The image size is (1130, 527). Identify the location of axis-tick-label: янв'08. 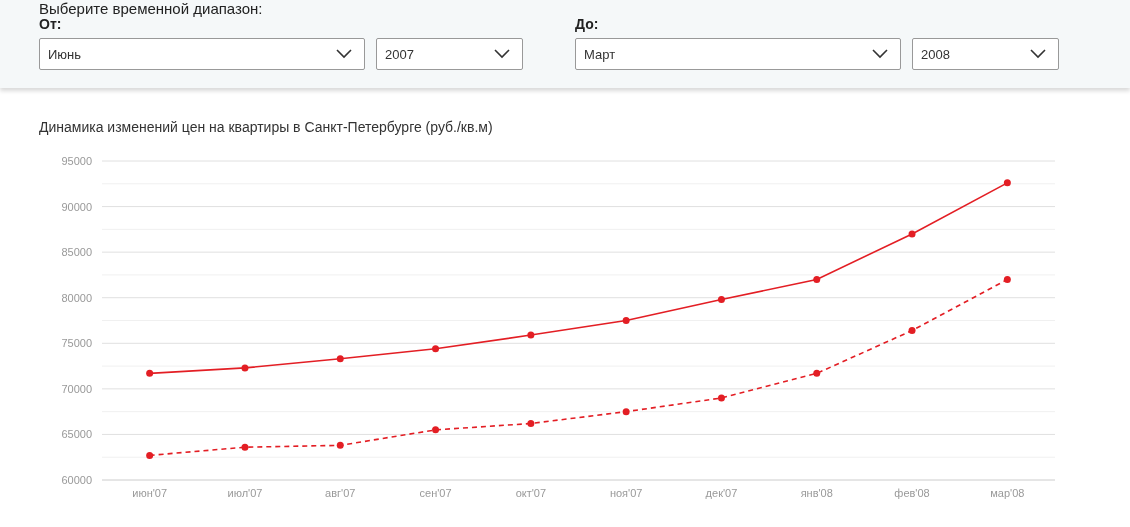
(816, 493).